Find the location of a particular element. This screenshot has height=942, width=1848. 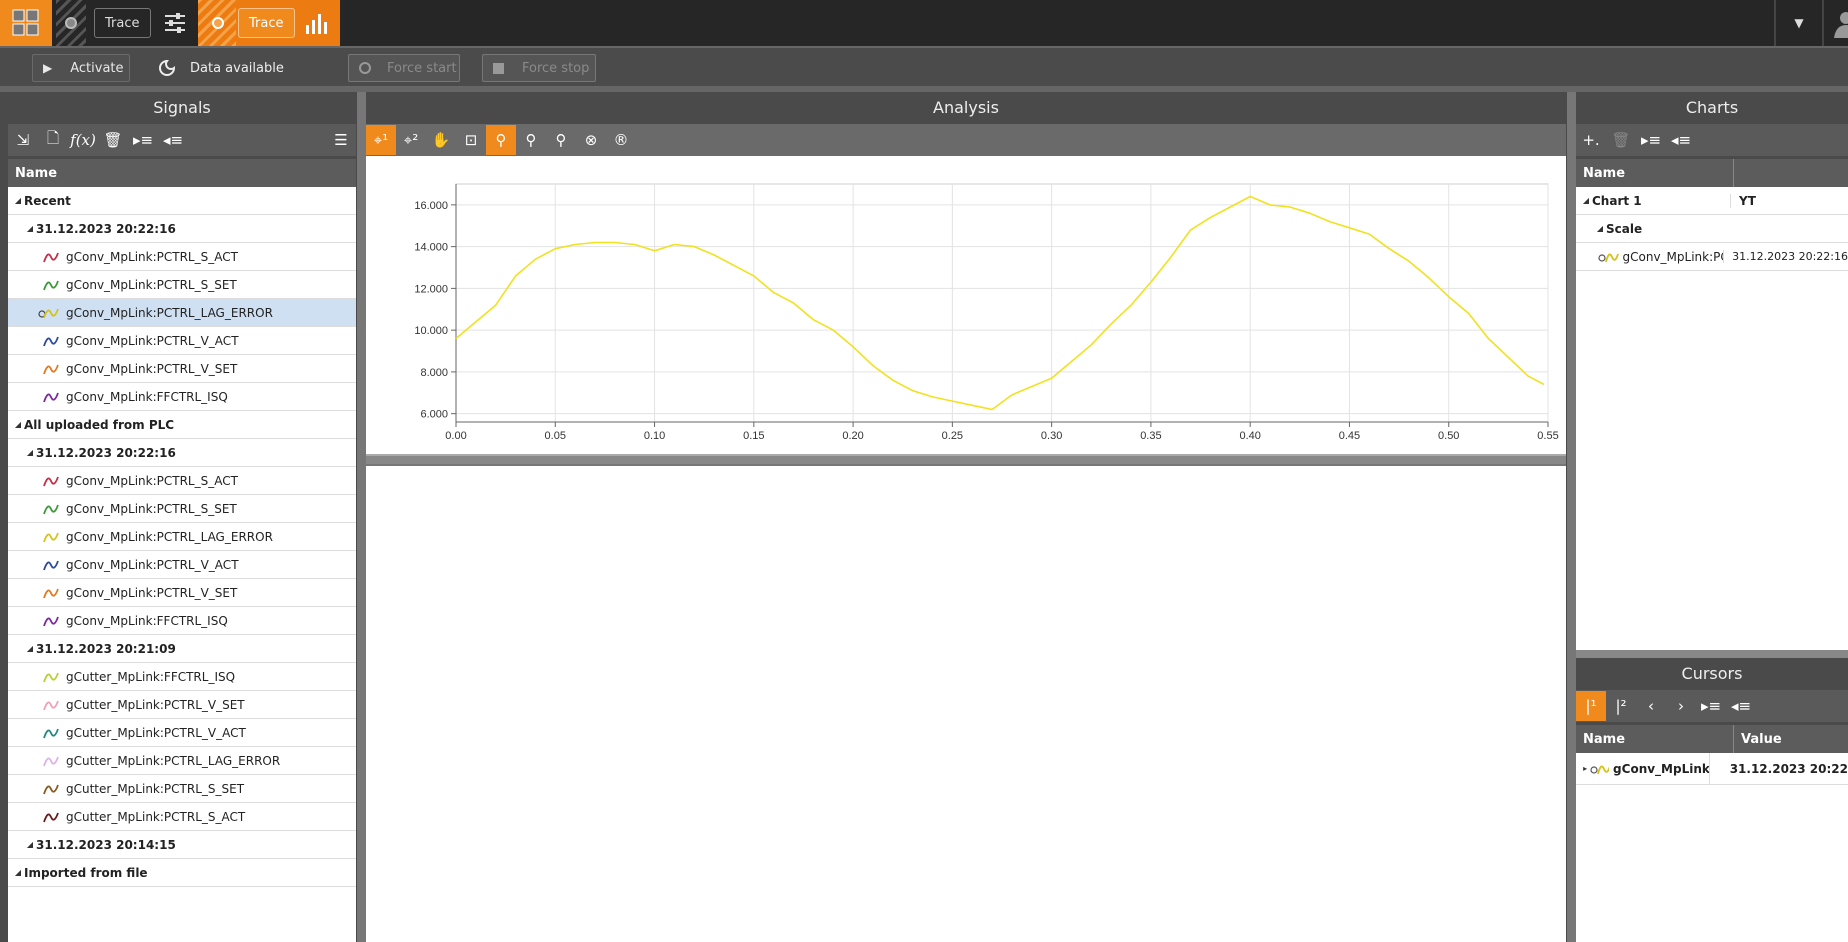

x-tick-label: 0.50 is located at coordinates (1448, 436).